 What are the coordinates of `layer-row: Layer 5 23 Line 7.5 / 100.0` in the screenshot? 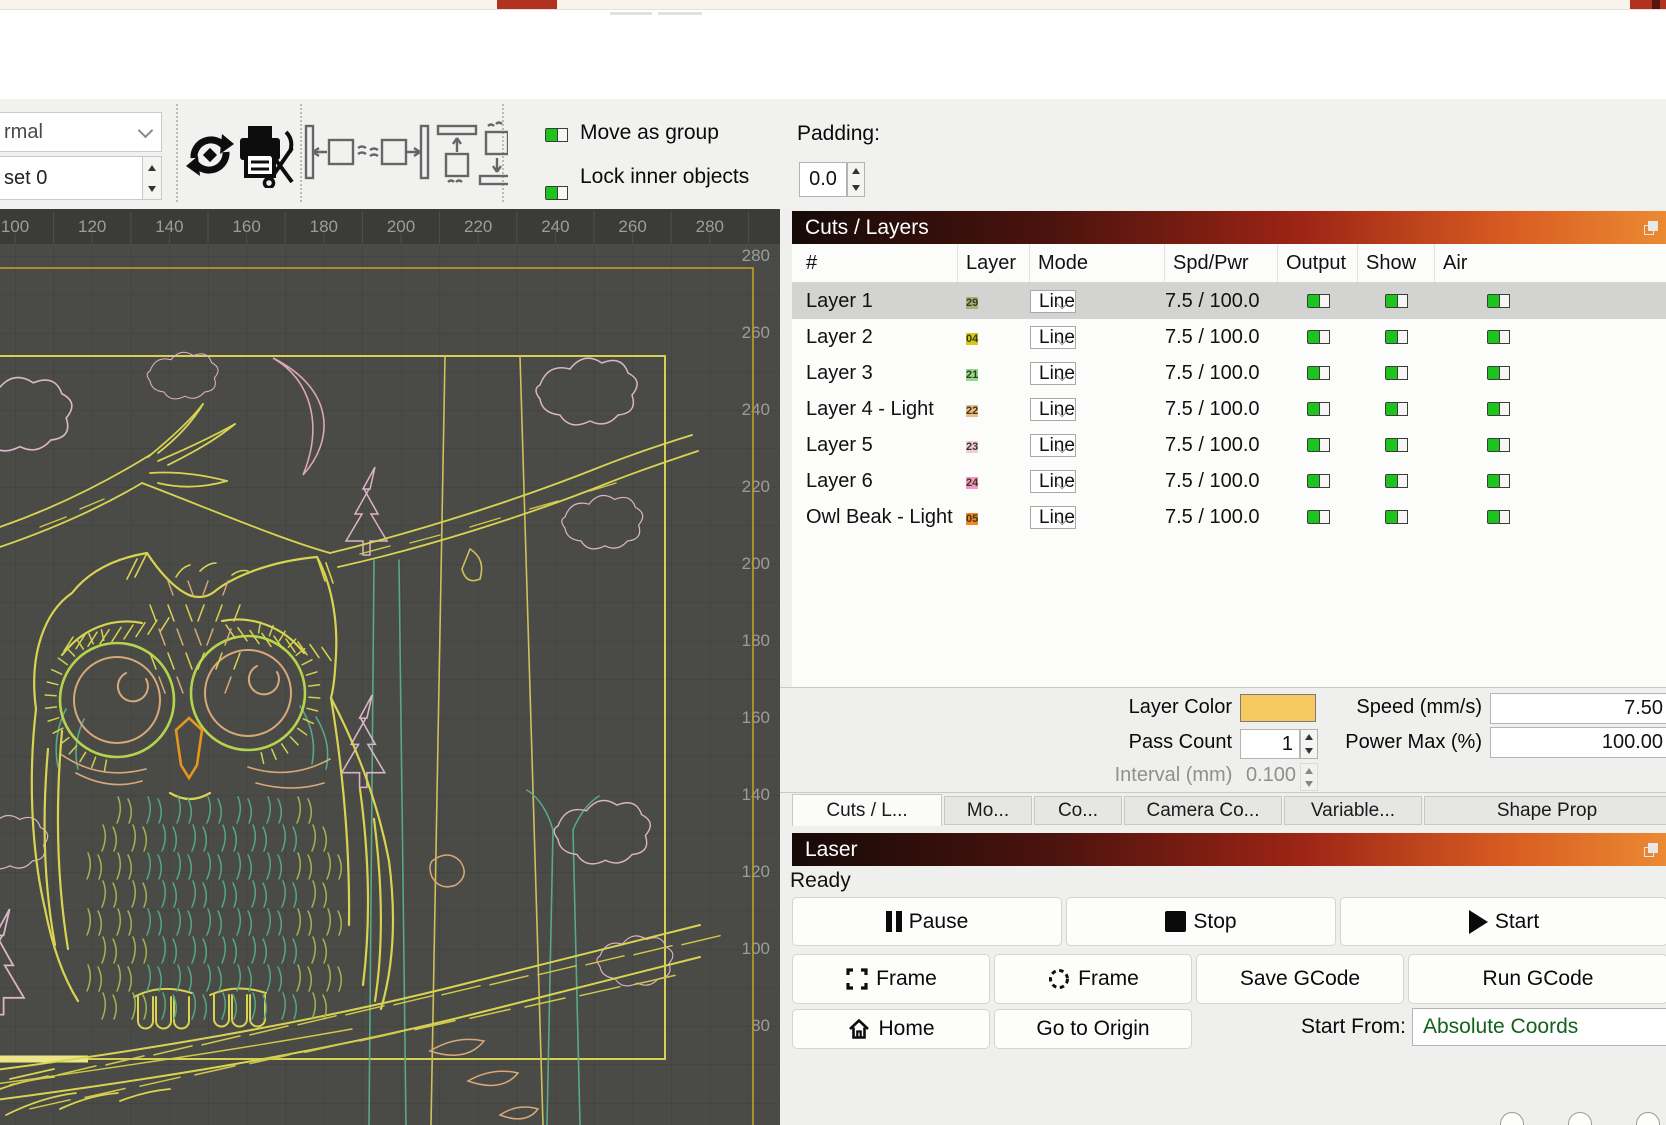 It's located at (1229, 445).